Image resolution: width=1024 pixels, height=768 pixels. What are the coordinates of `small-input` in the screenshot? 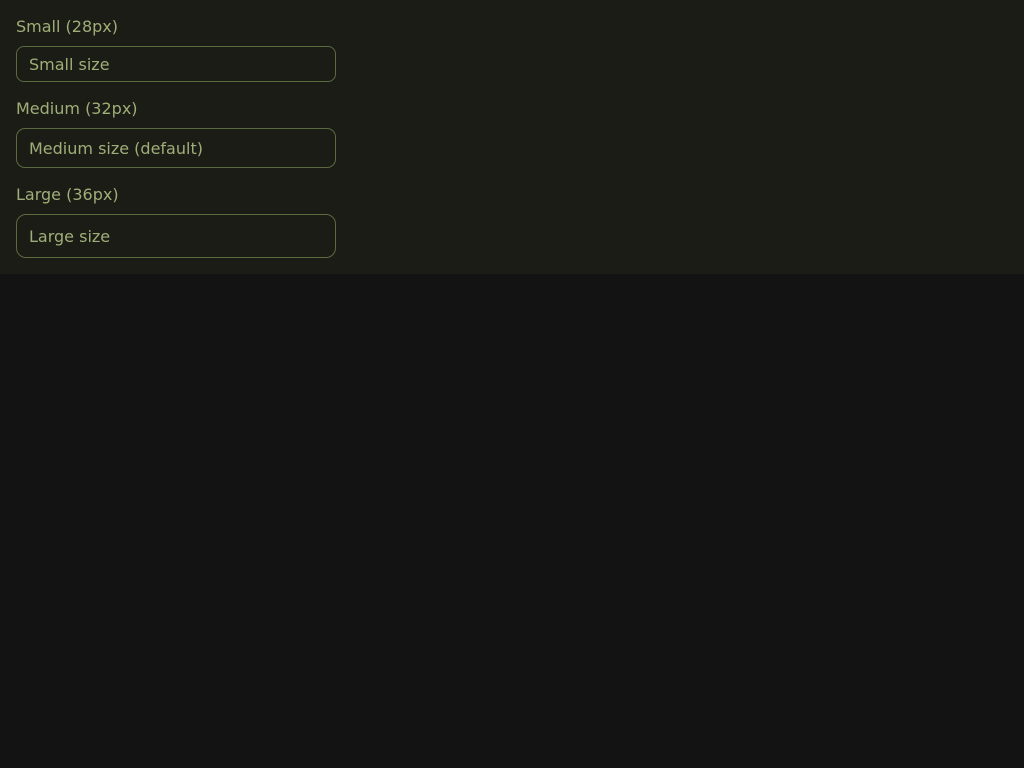 It's located at (176, 64).